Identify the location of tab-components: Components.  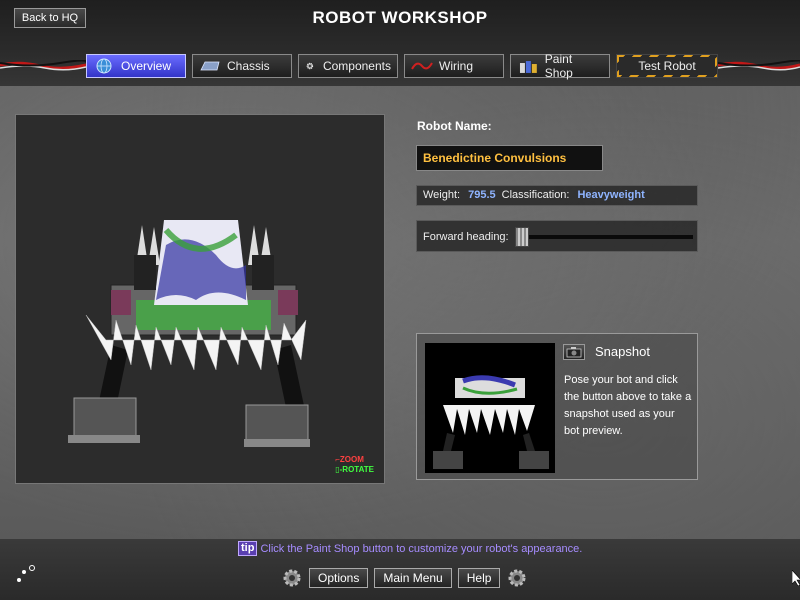
(348, 66).